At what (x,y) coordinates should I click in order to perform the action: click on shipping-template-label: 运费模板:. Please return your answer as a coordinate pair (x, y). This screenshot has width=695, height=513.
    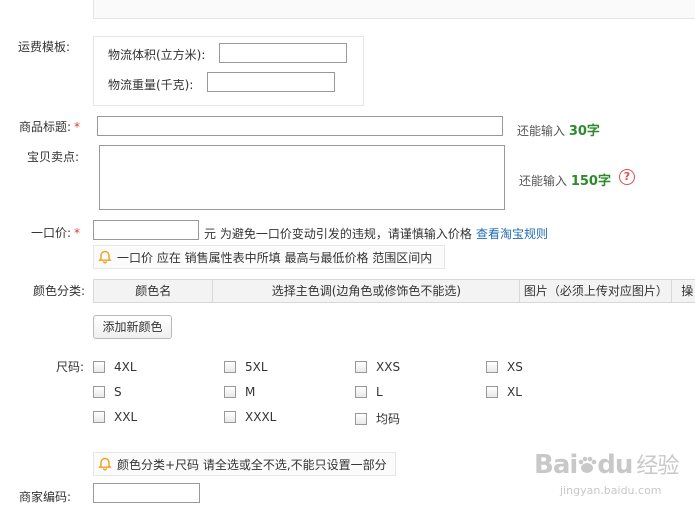
    Looking at the image, I should click on (44, 47).